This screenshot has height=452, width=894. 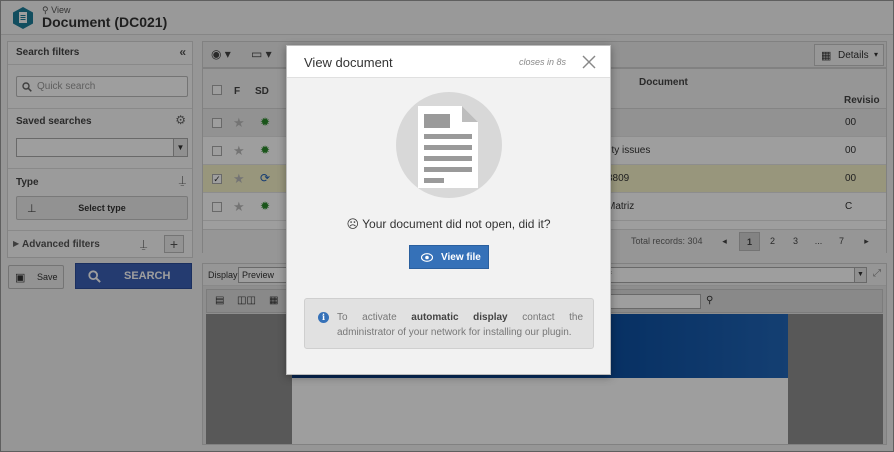 What do you see at coordinates (348, 62) in the screenshot?
I see `dialog-title: View document` at bounding box center [348, 62].